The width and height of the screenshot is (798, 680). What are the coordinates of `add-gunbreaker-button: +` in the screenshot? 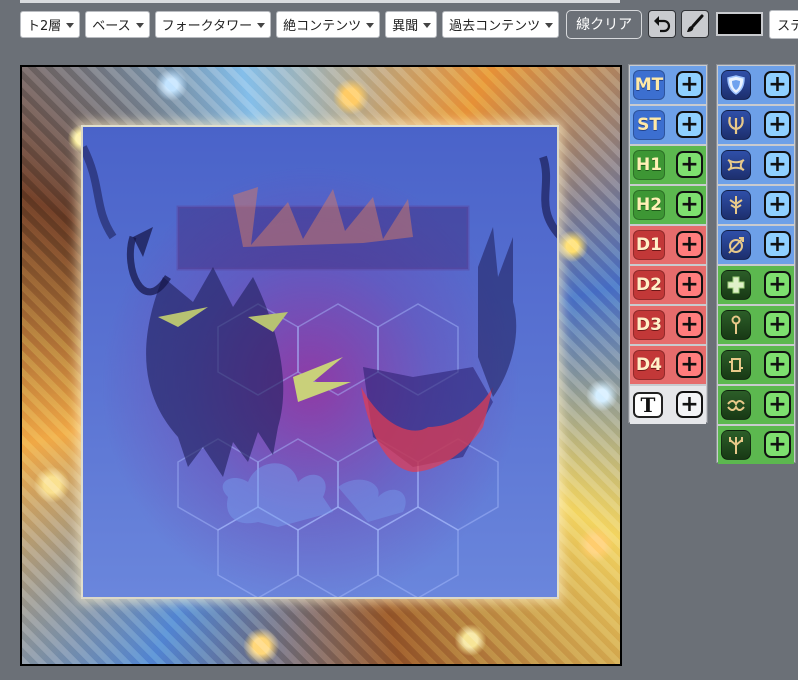 It's located at (777, 204).